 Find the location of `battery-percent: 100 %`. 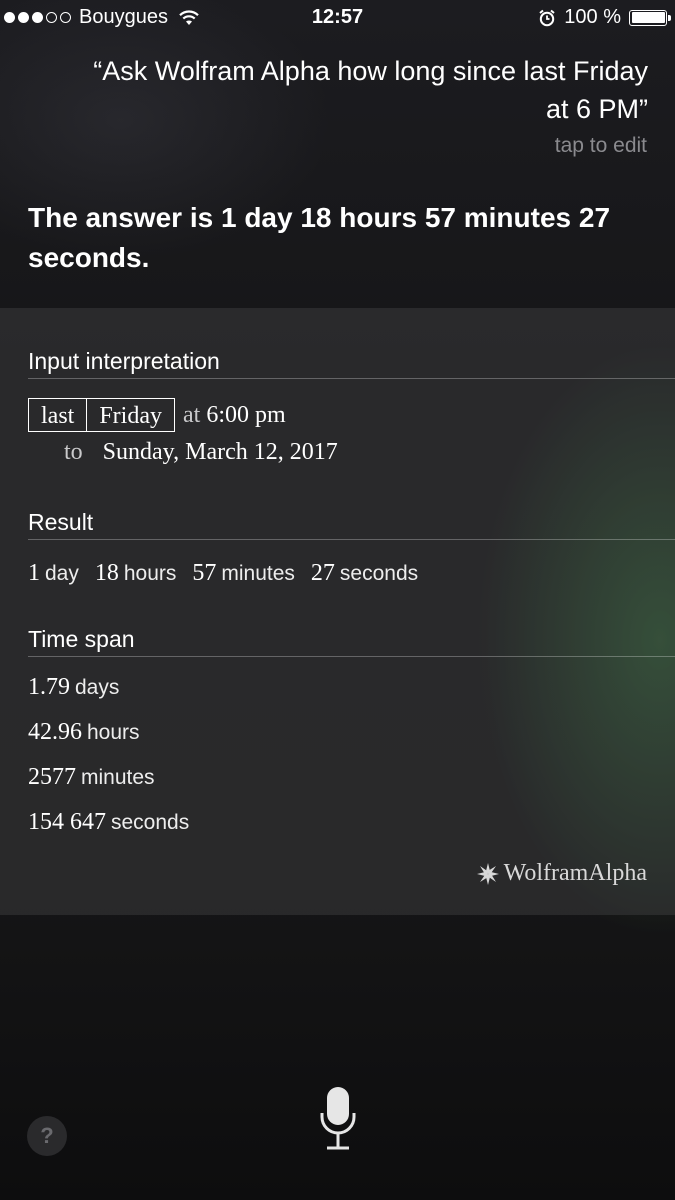

battery-percent: 100 % is located at coordinates (592, 17).